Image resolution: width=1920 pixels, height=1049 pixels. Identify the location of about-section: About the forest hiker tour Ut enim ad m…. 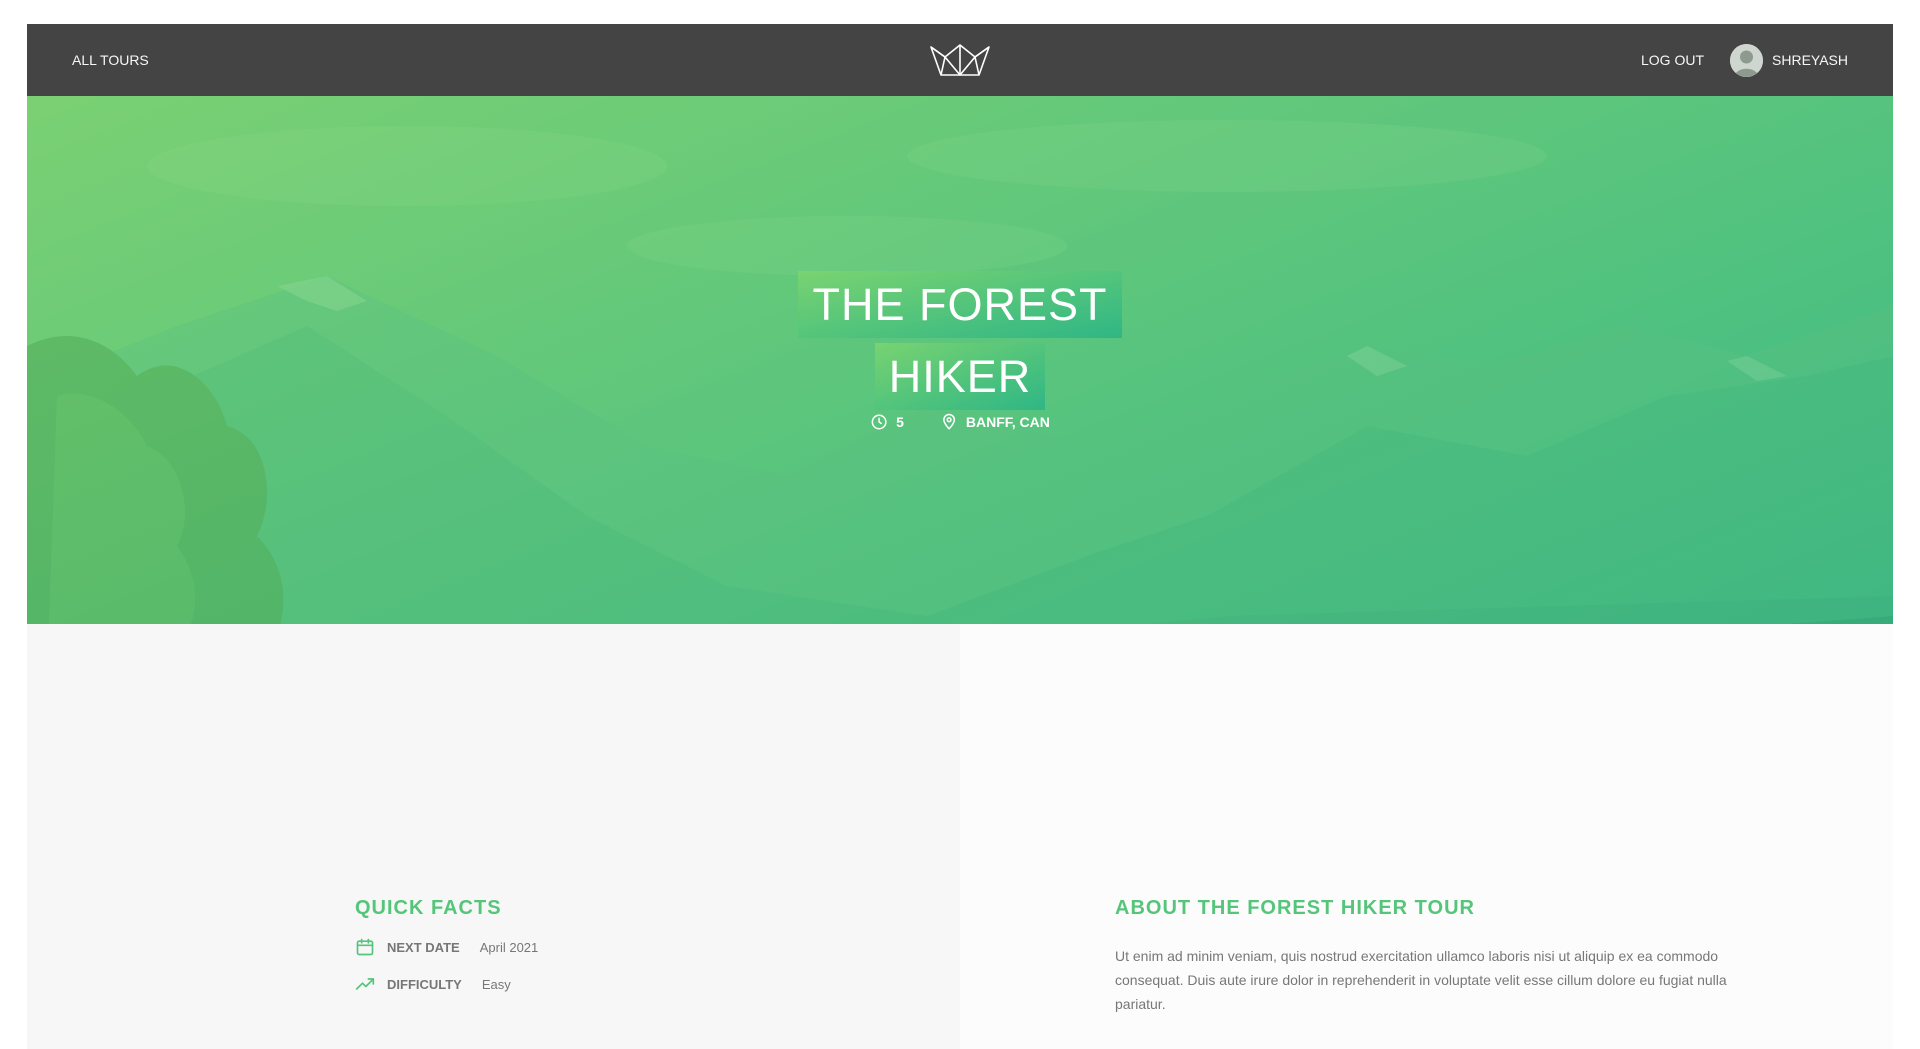
(1427, 956).